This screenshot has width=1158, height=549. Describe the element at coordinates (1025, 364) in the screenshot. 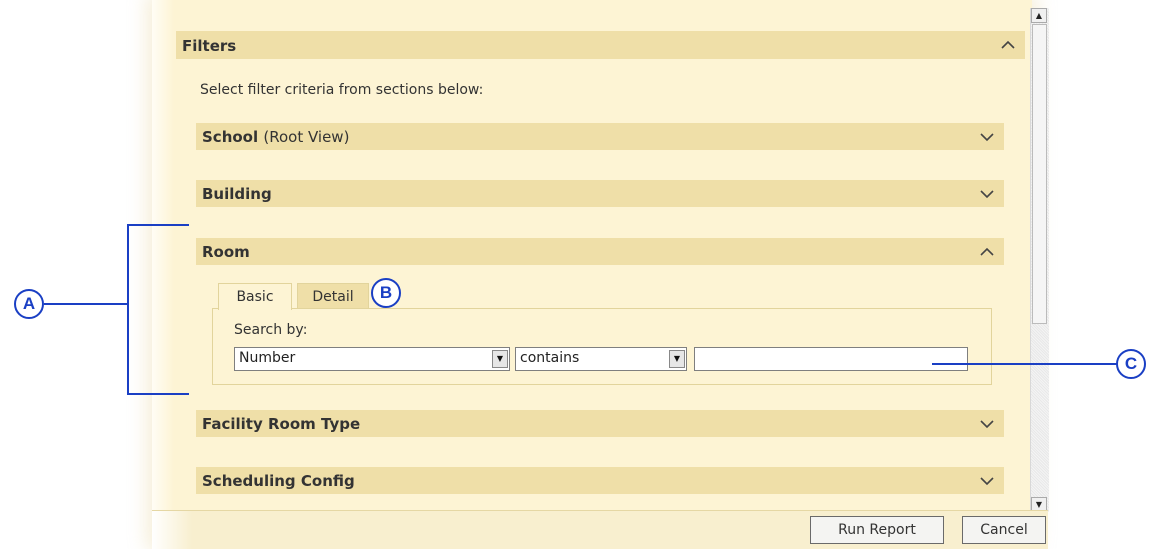

I see `callout-c-connector` at that location.